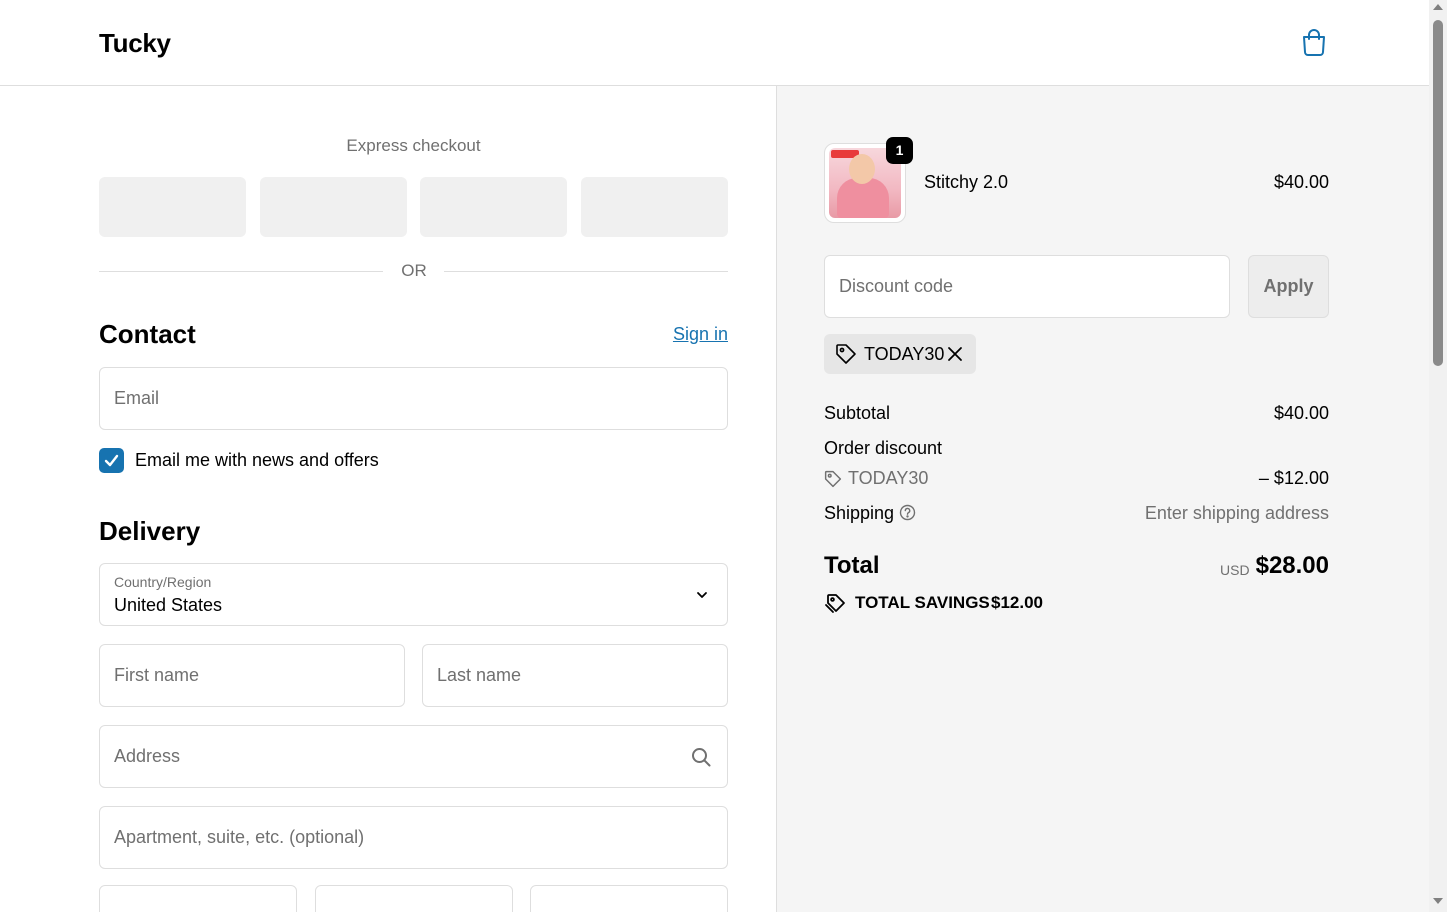 This screenshot has height=912, width=1447. I want to click on country-label: Country/Region, so click(163, 582).